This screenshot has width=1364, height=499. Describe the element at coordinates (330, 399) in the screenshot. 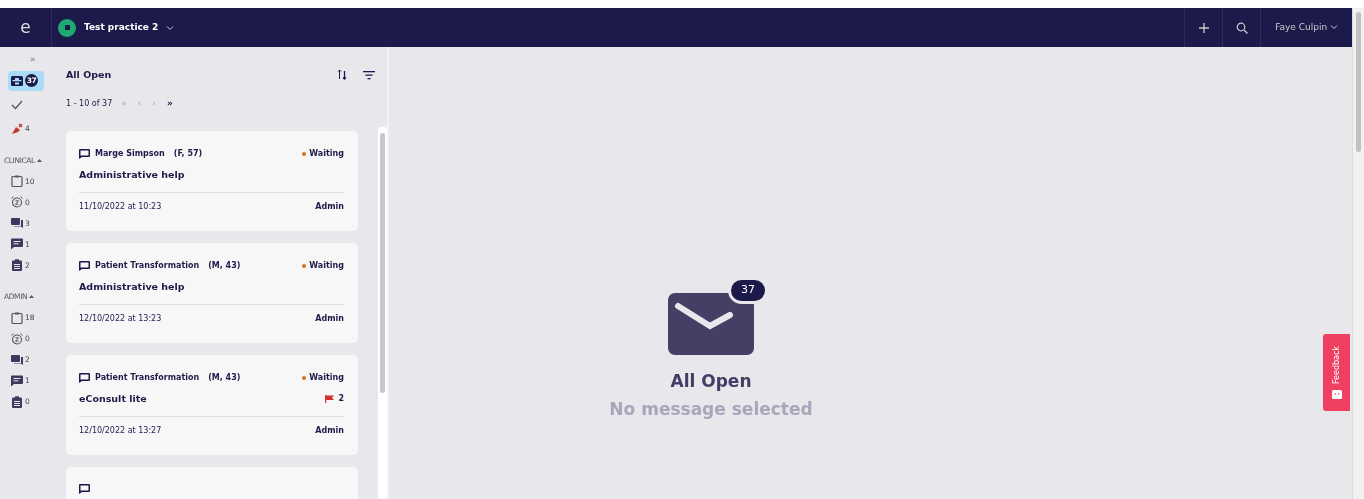

I see `flag-icon` at that location.